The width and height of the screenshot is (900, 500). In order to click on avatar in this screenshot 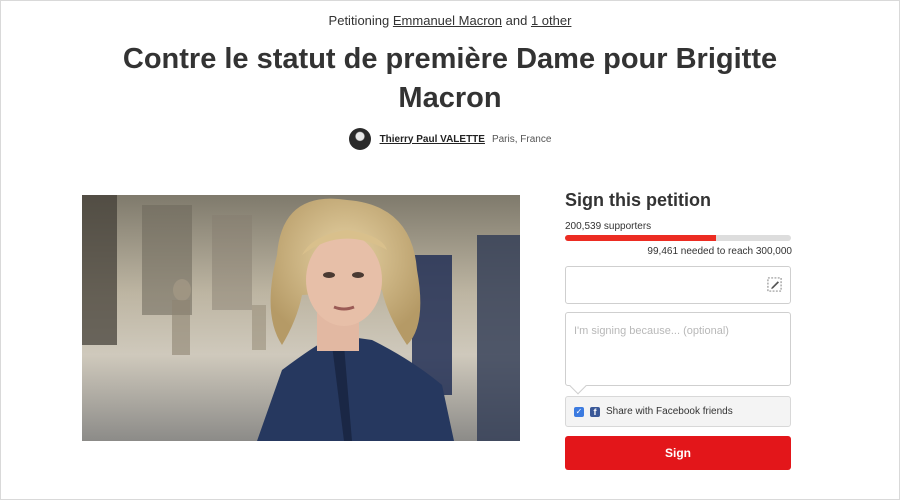, I will do `click(359, 139)`.